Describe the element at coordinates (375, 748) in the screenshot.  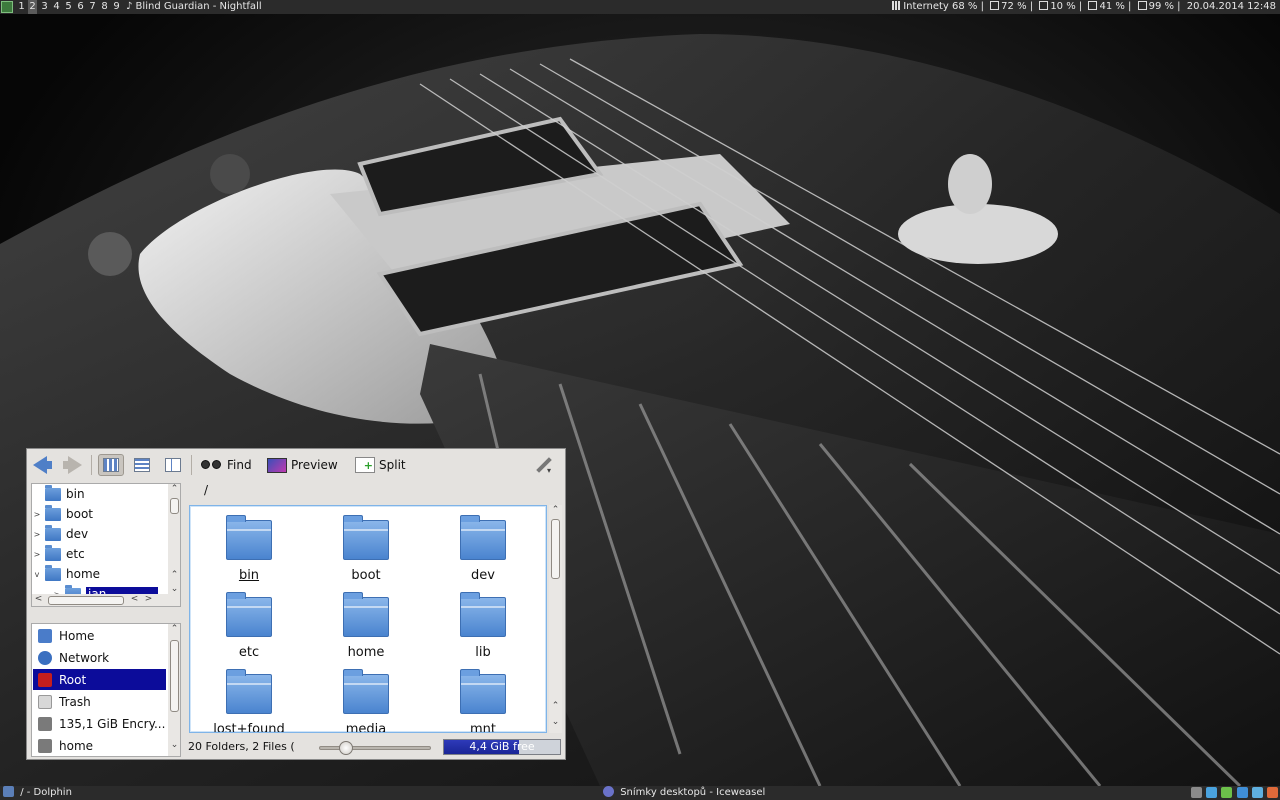
I see `zoom-slider` at that location.